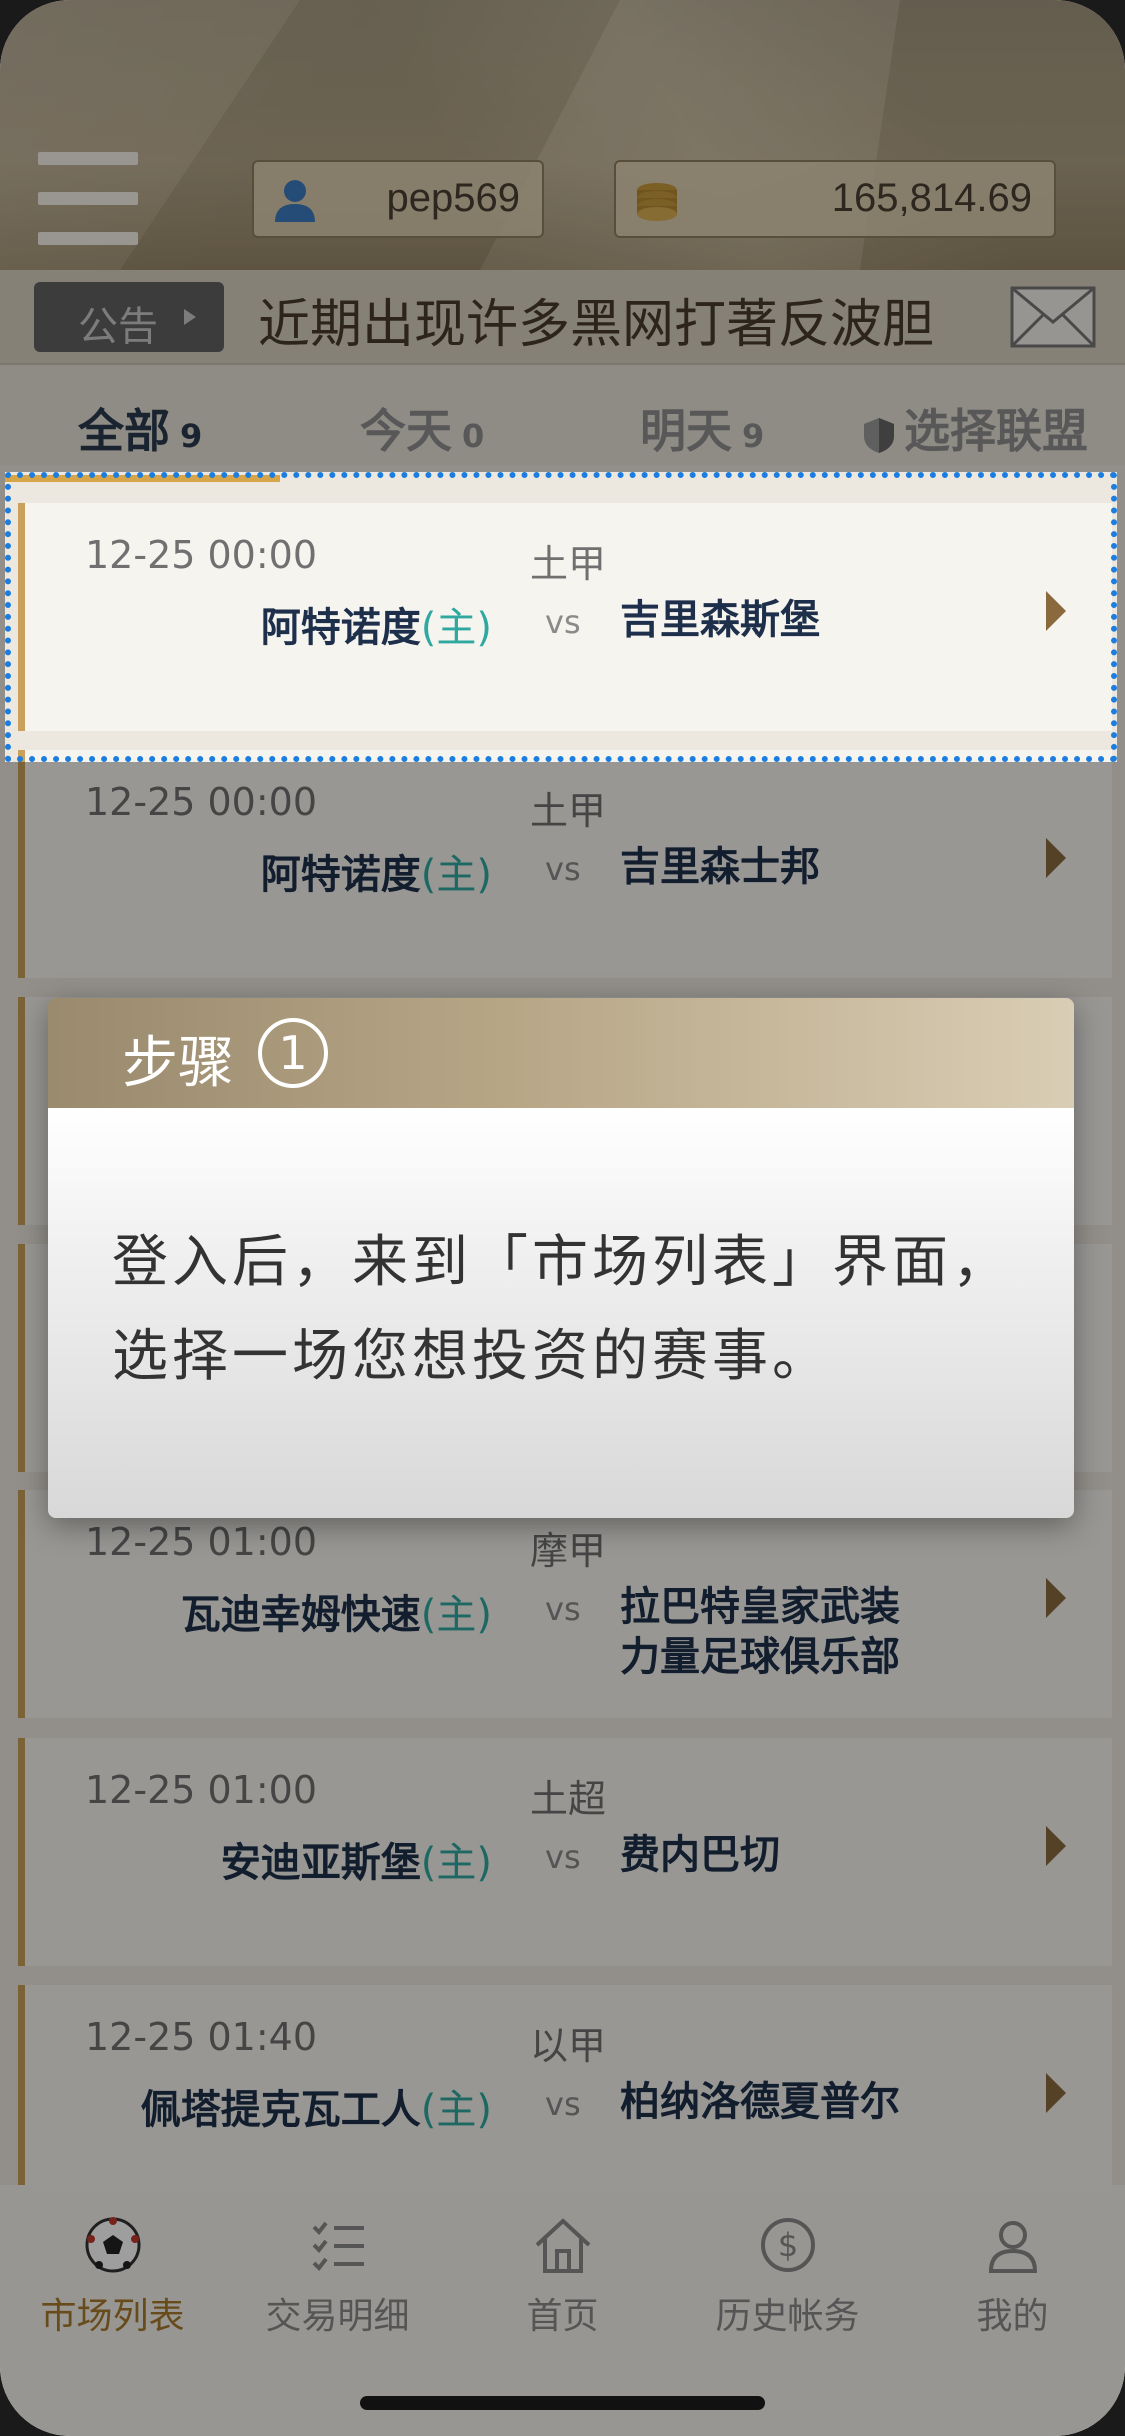 The width and height of the screenshot is (1125, 2436). I want to click on dim-overlay, so click(1121, 617).